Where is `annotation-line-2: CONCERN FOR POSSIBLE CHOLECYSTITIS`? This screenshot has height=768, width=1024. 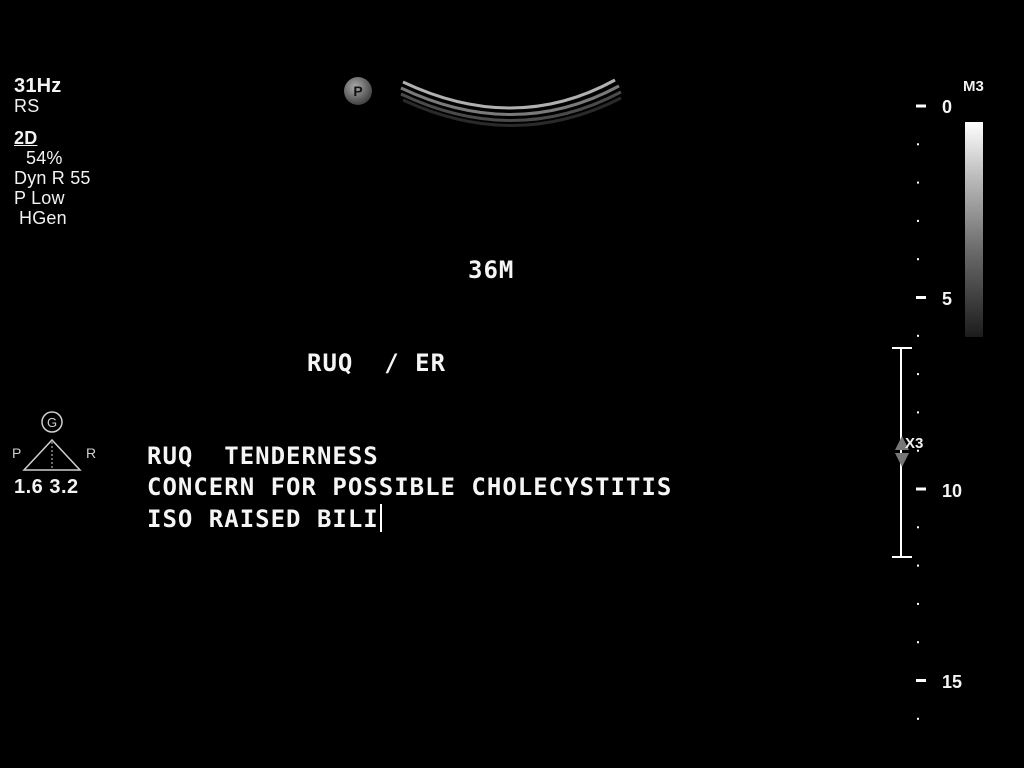 annotation-line-2: CONCERN FOR POSSIBLE CHOLECYSTITIS is located at coordinates (410, 487).